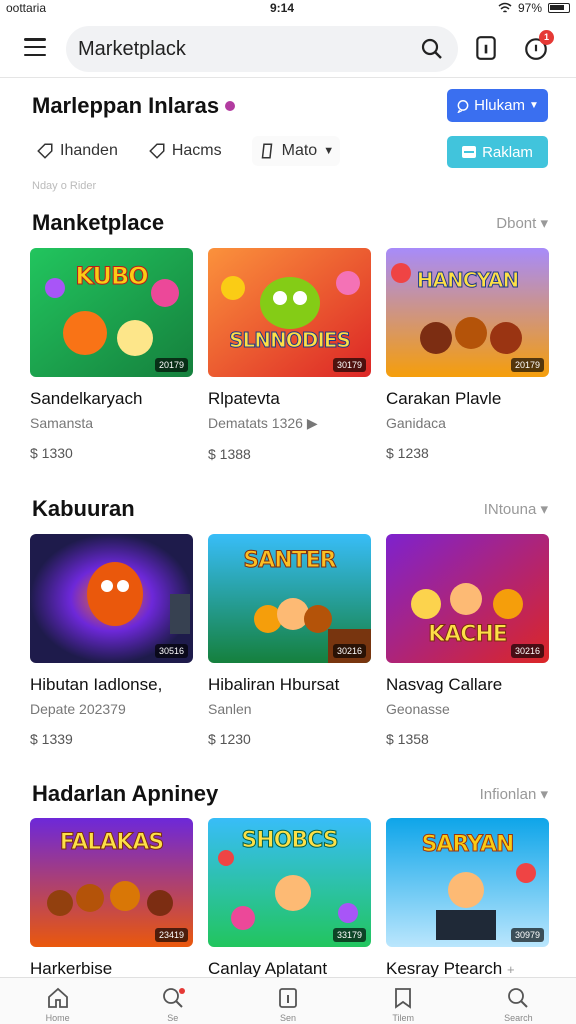  What do you see at coordinates (125, 793) in the screenshot?
I see `section-title: Hadarlan Apniney` at bounding box center [125, 793].